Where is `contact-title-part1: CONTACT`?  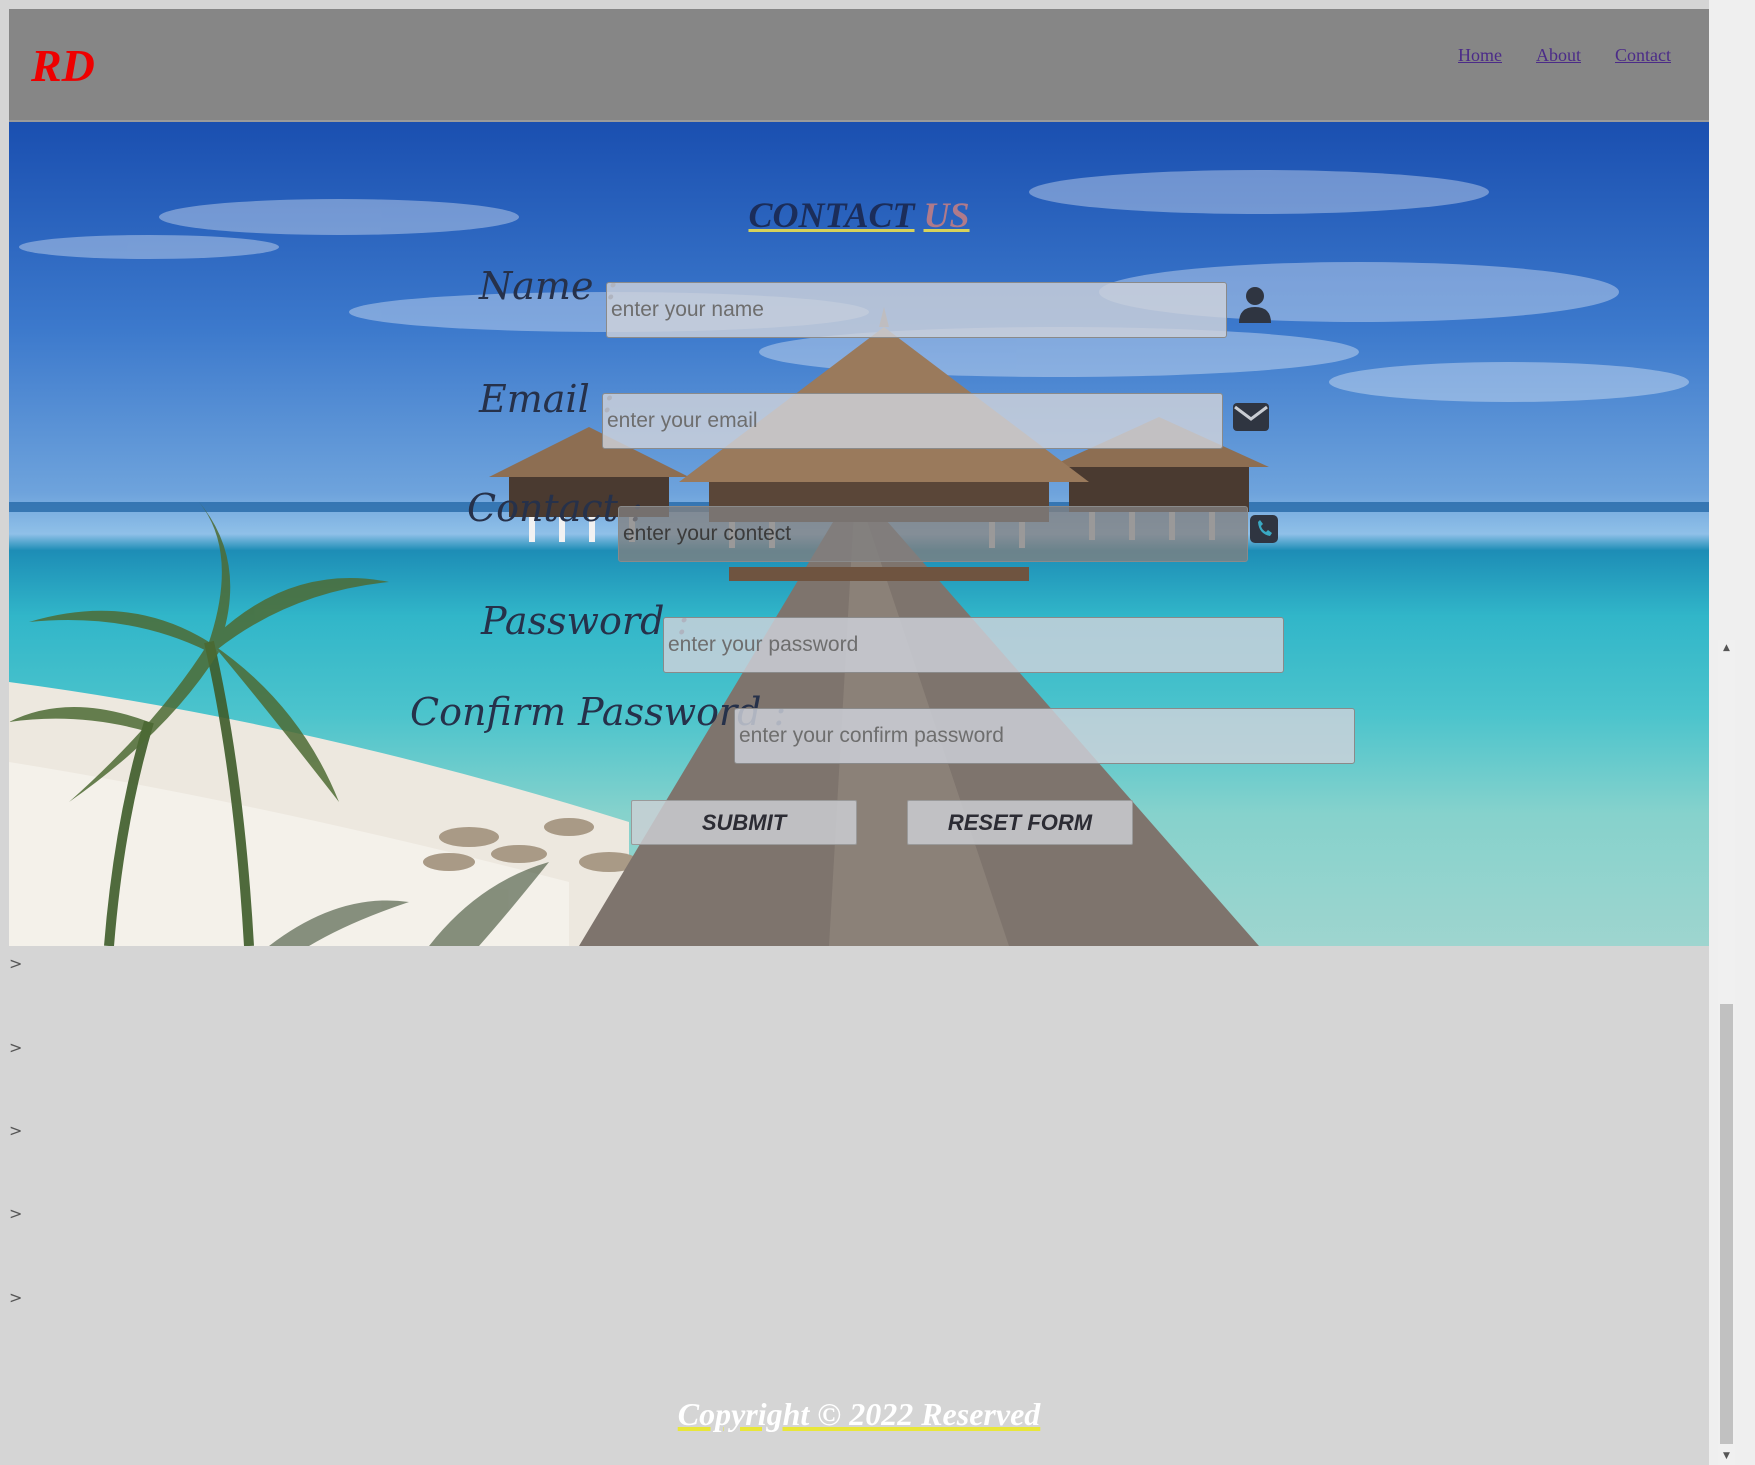
contact-title-part1: CONTACT is located at coordinates (831, 215).